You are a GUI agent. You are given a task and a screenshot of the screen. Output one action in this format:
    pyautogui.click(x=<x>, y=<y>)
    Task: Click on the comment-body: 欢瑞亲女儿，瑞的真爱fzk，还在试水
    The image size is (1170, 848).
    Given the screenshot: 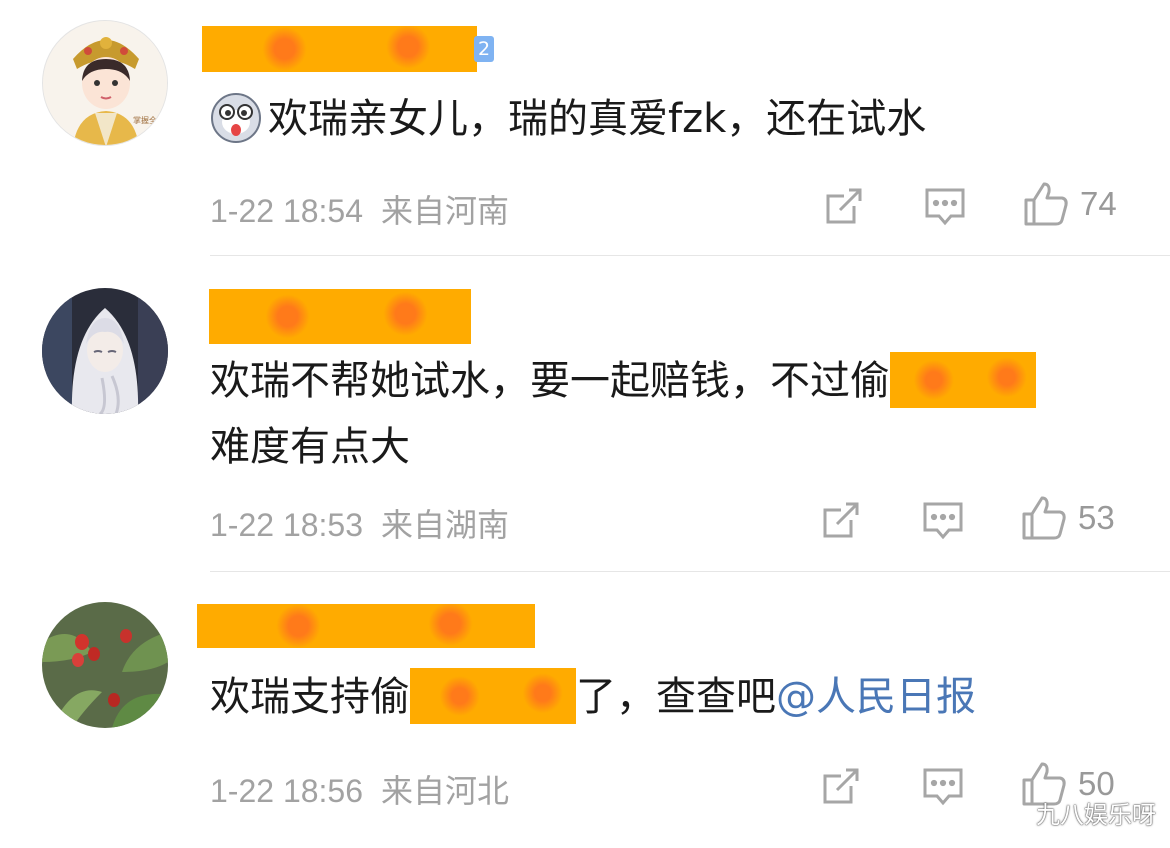 What is the action you would take?
    pyautogui.click(x=597, y=119)
    